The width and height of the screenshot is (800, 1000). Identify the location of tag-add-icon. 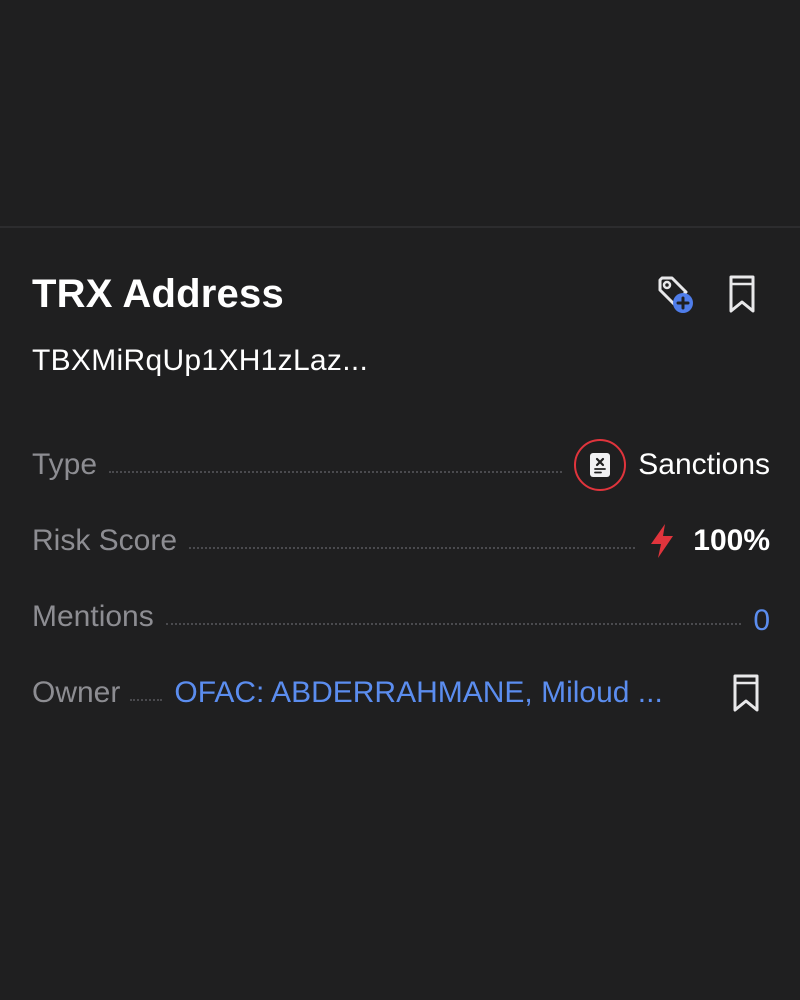
(675, 294).